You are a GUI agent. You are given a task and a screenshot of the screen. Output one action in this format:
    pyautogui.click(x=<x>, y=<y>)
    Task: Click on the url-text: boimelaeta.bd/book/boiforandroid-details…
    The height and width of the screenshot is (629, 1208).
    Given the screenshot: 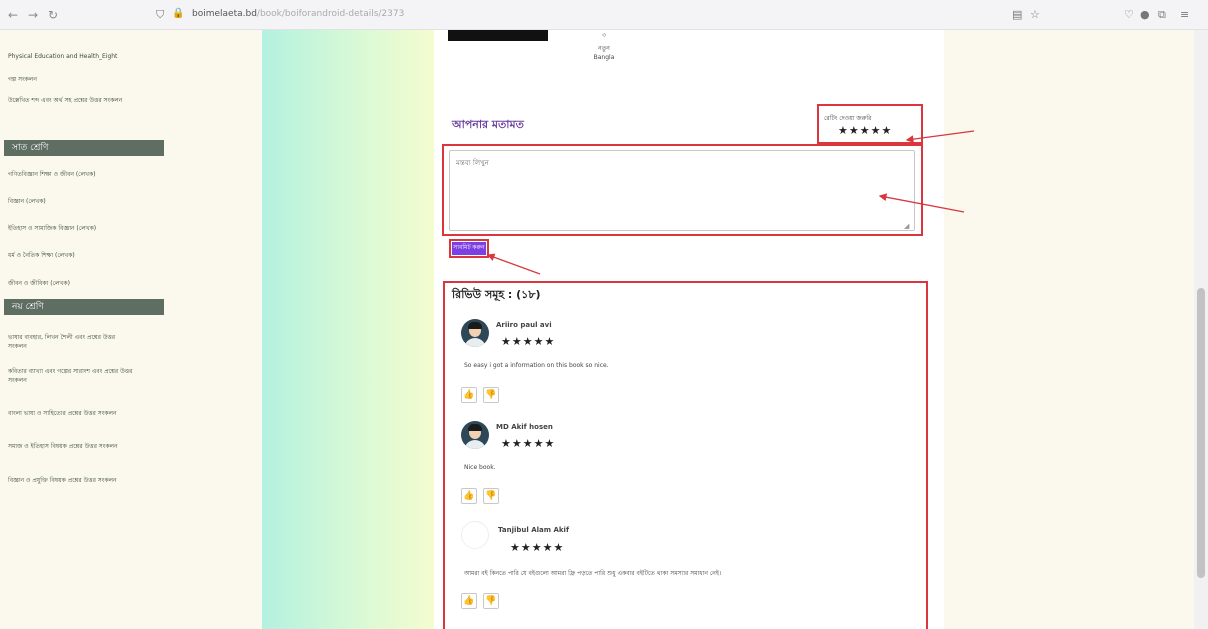 What is the action you would take?
    pyautogui.click(x=298, y=14)
    